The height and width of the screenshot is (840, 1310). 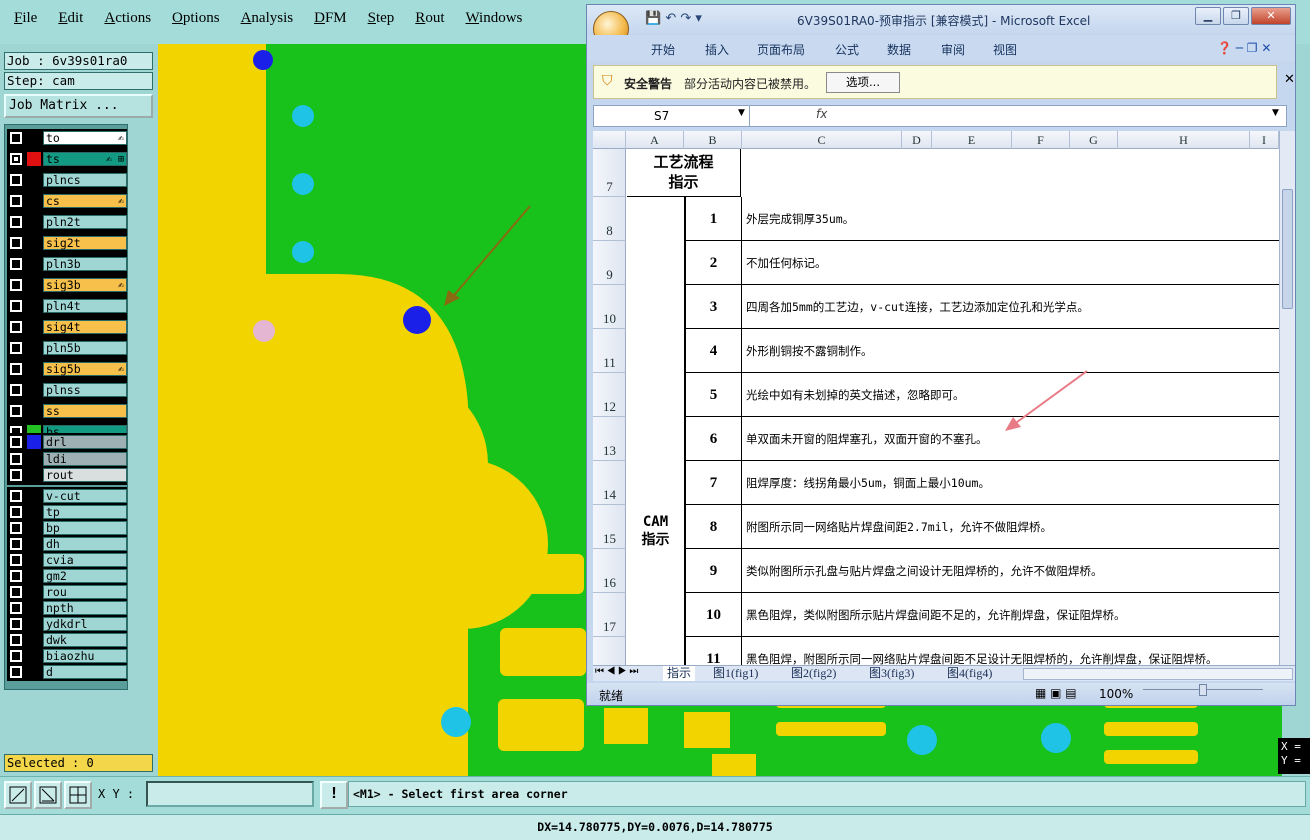 What do you see at coordinates (1010, 527) in the screenshot?
I see `instruction-cell: 附图所示同一网络贴片焊盘间距2.7mil，允许不做阻焊桥。` at bounding box center [1010, 527].